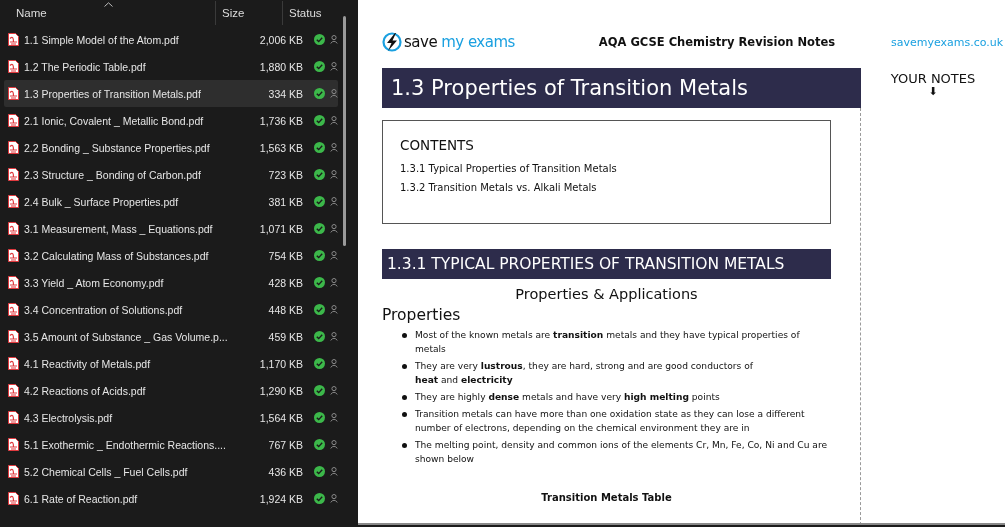 The width and height of the screenshot is (1005, 527). Describe the element at coordinates (171, 282) in the screenshot. I see `file-row: 3.3 Yield _ Atom Economy.pdf 428 KB` at that location.